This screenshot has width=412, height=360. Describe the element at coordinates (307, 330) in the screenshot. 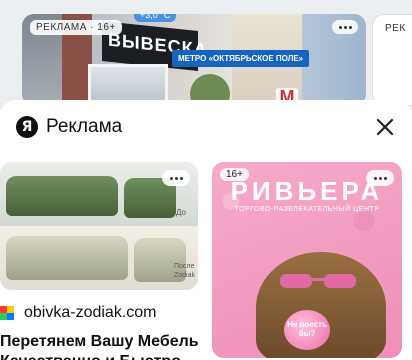

I see `bubble-gum: Не поесть бы?` at that location.